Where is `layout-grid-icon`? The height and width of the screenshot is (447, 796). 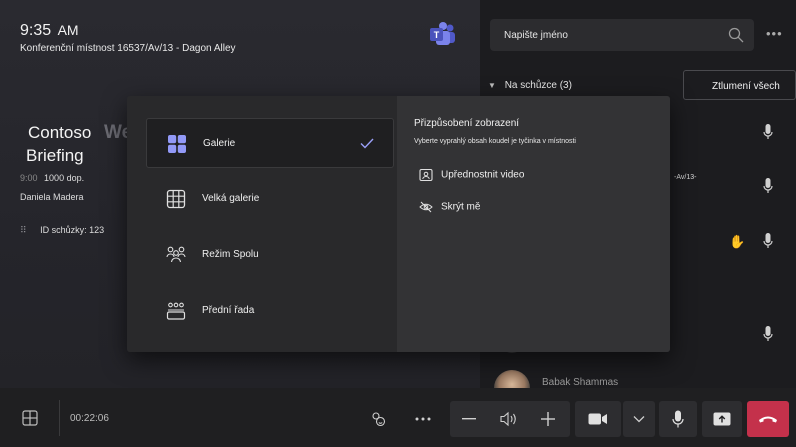 layout-grid-icon is located at coordinates (30, 418).